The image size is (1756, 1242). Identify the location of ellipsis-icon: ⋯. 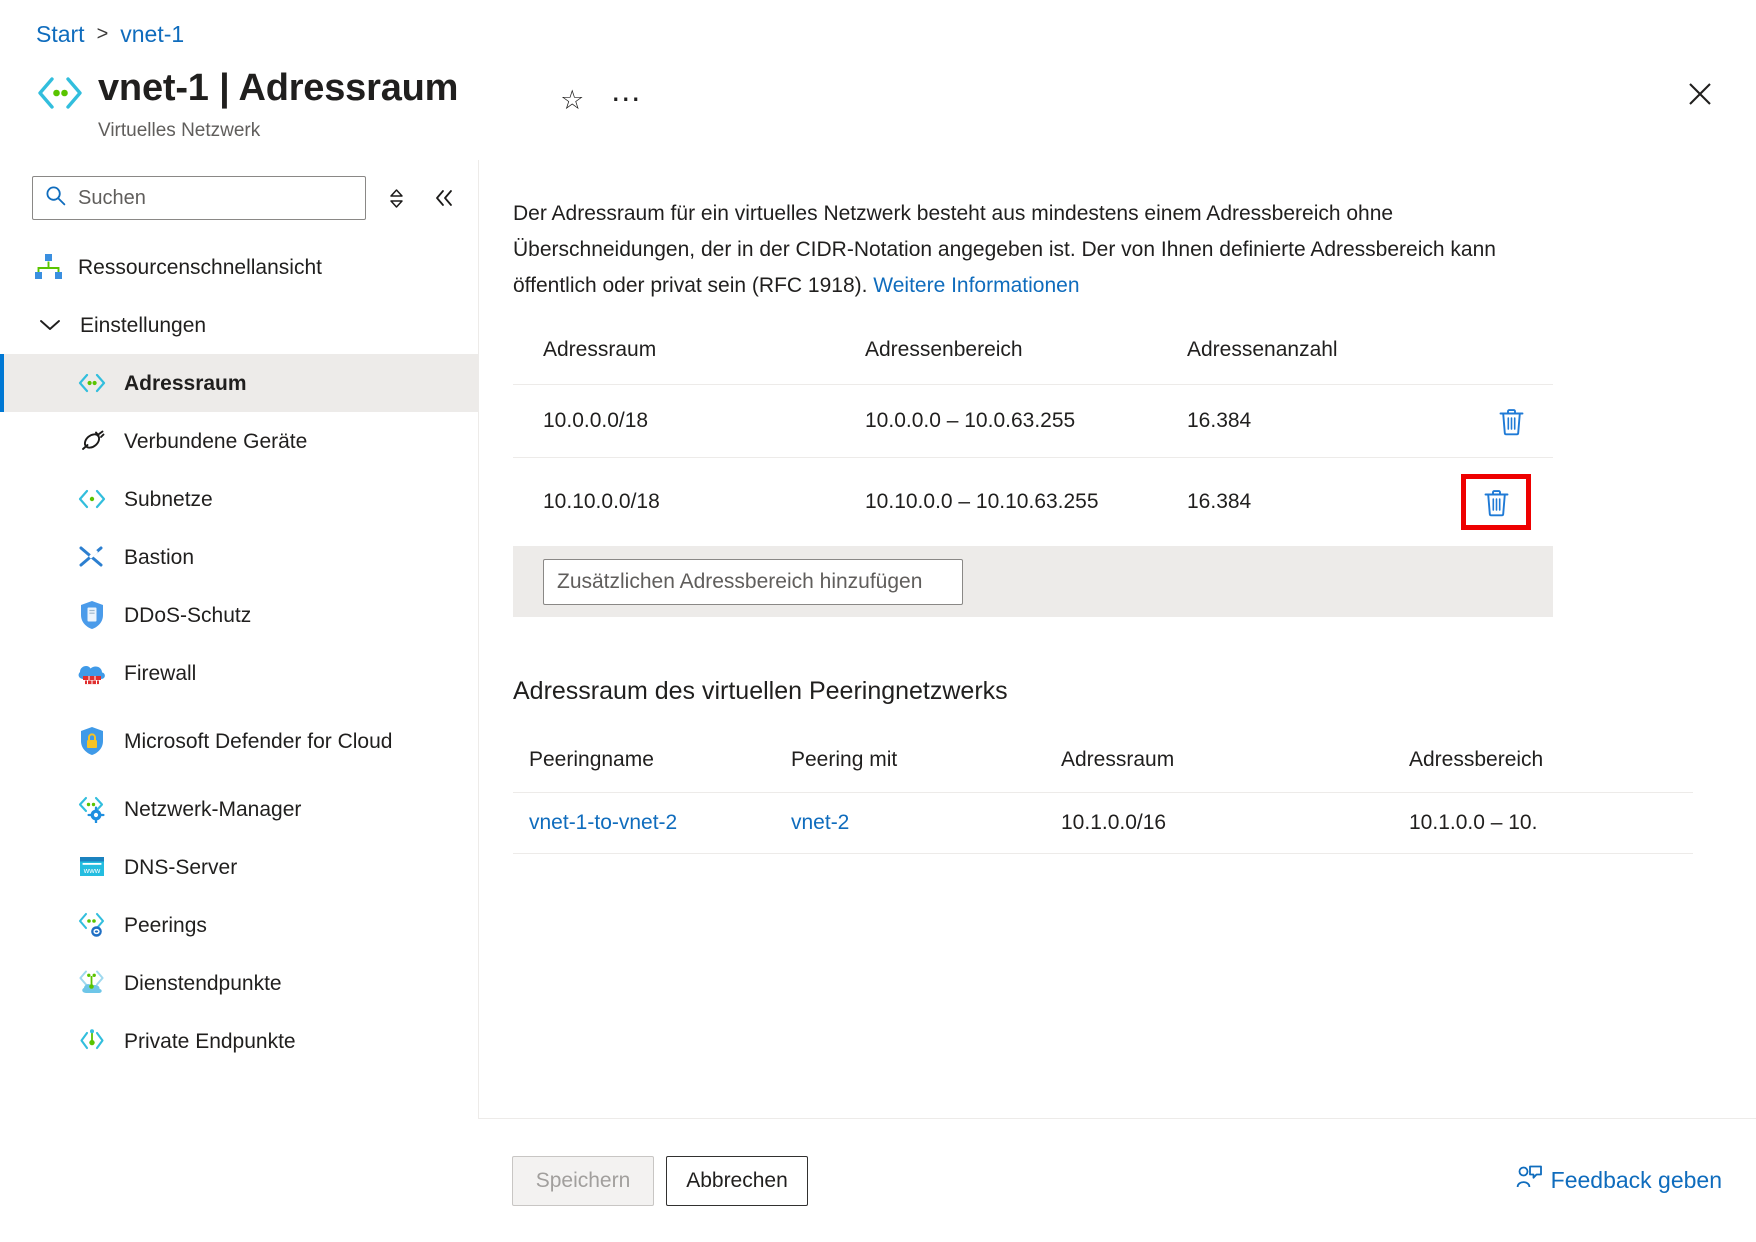
(626, 100).